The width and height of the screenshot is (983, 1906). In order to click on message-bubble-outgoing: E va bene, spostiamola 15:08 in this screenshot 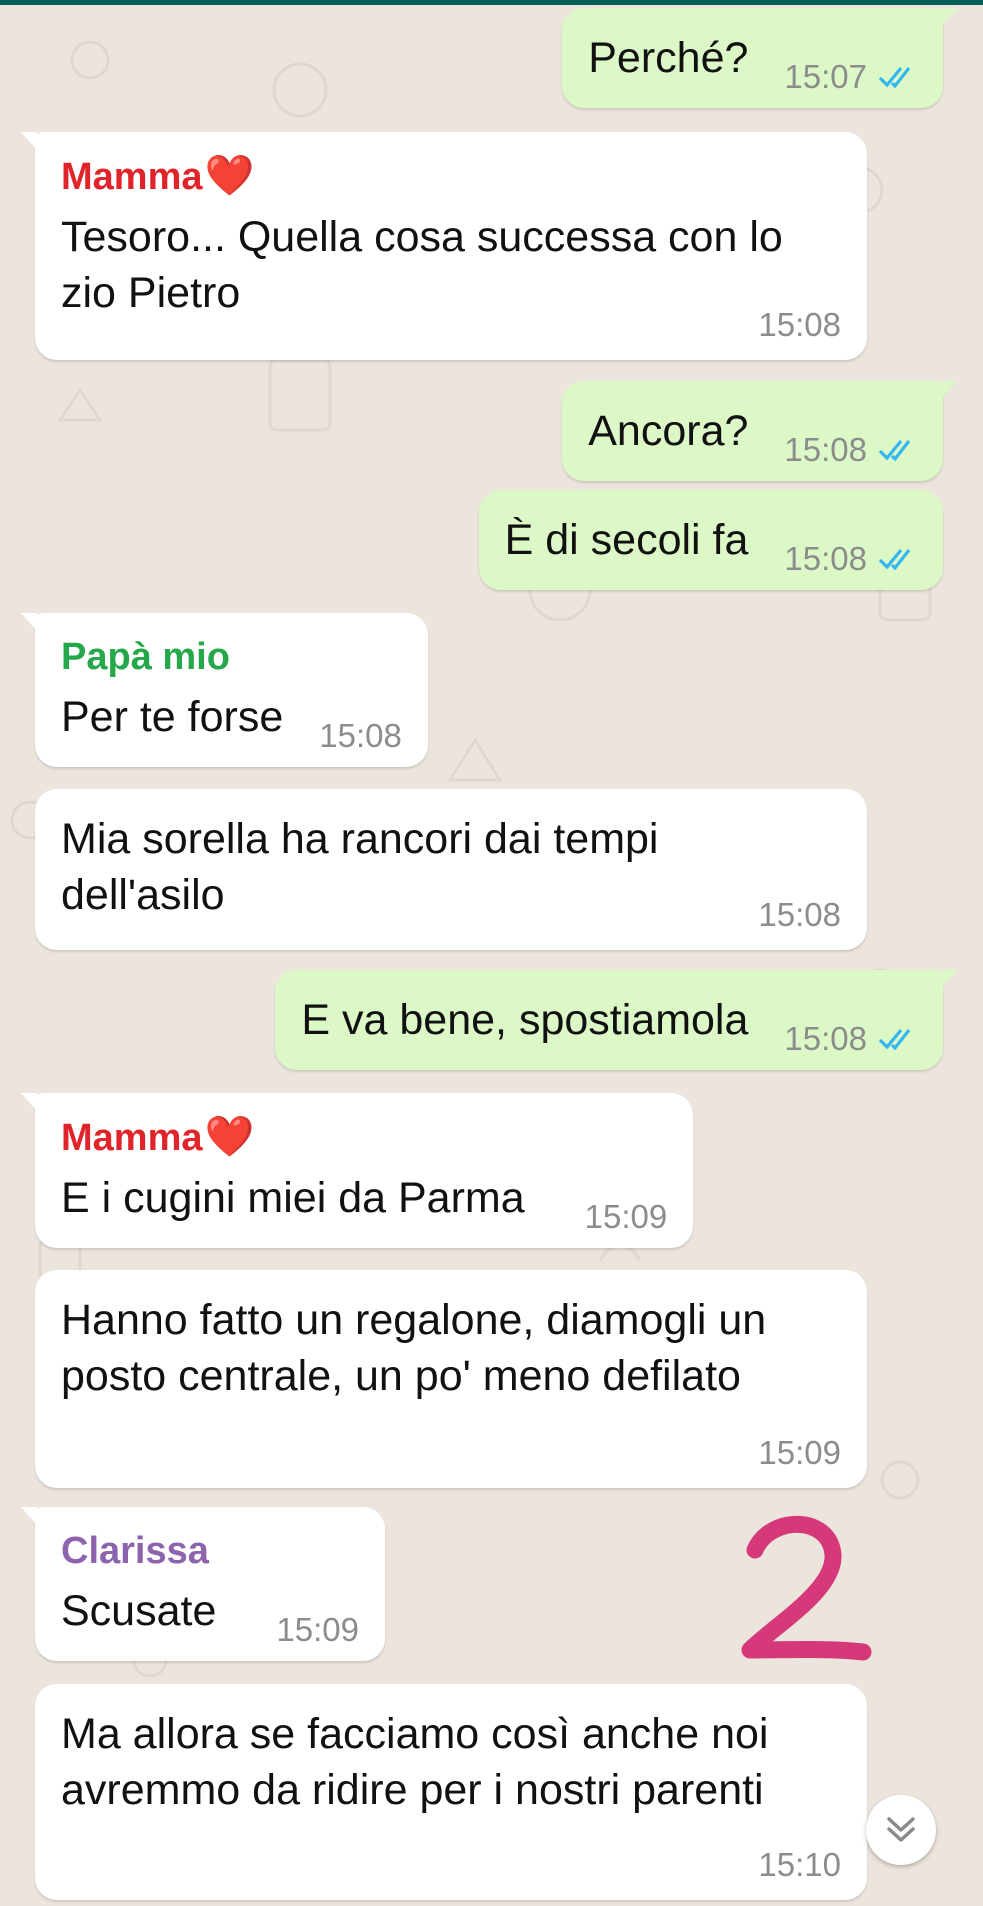, I will do `click(616, 1020)`.